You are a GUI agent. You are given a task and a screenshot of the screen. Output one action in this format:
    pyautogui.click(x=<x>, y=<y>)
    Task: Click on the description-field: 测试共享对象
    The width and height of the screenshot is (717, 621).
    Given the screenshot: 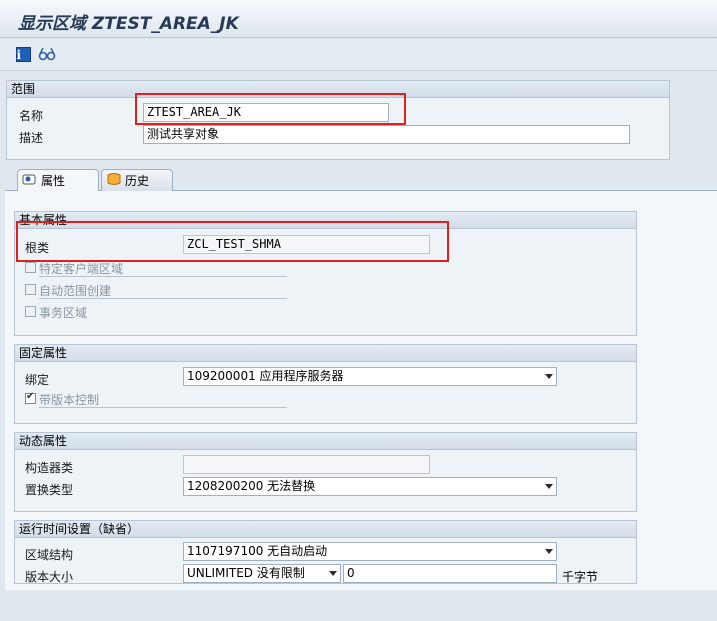 What is the action you would take?
    pyautogui.click(x=386, y=134)
    